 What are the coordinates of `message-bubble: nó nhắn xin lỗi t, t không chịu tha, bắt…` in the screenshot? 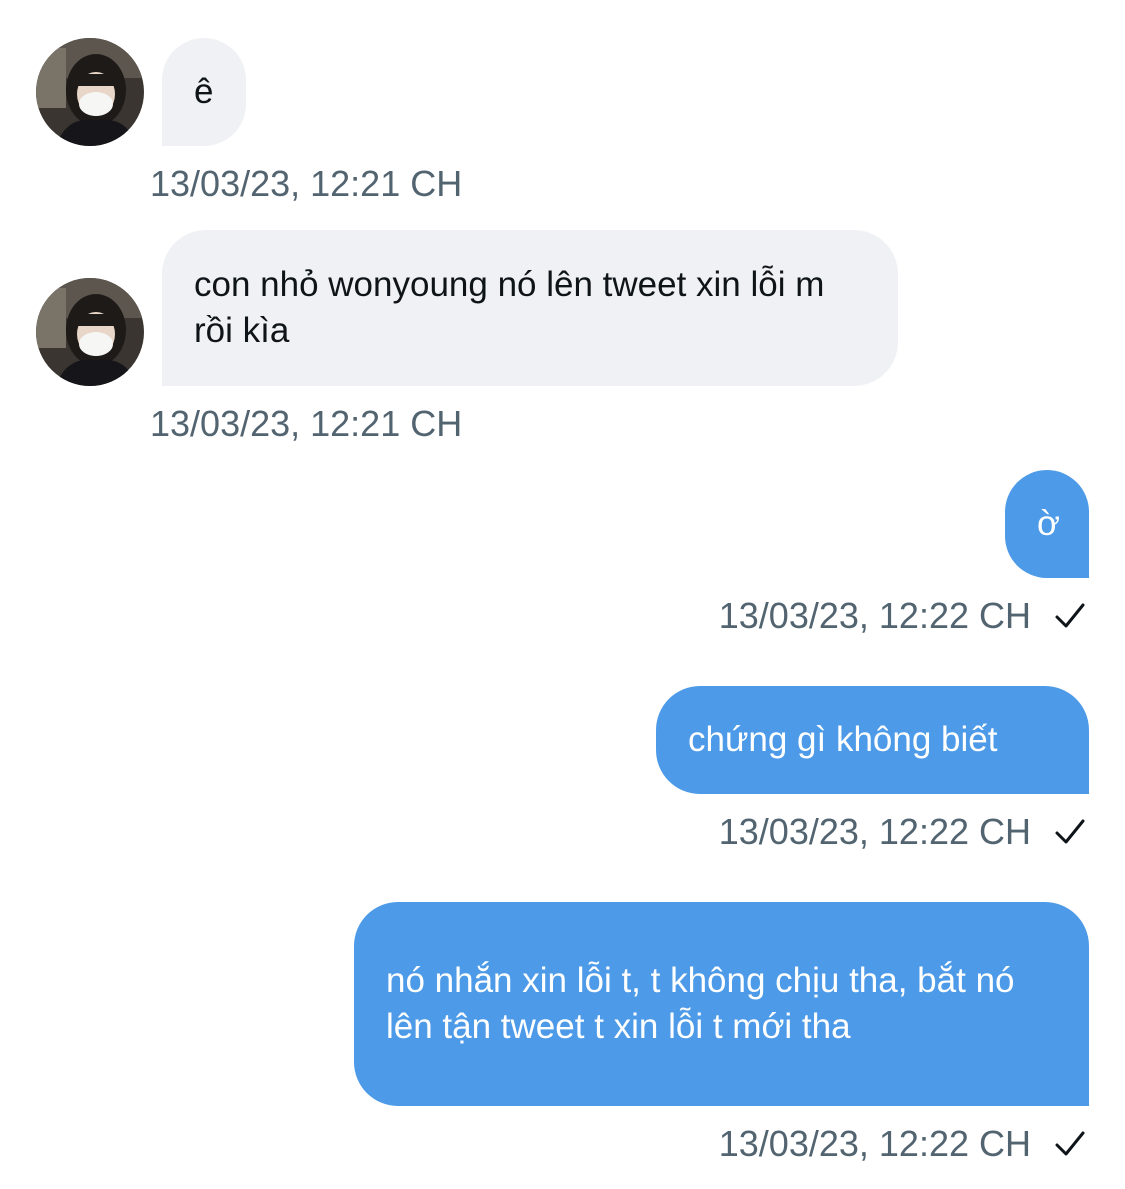 It's located at (721, 1004).